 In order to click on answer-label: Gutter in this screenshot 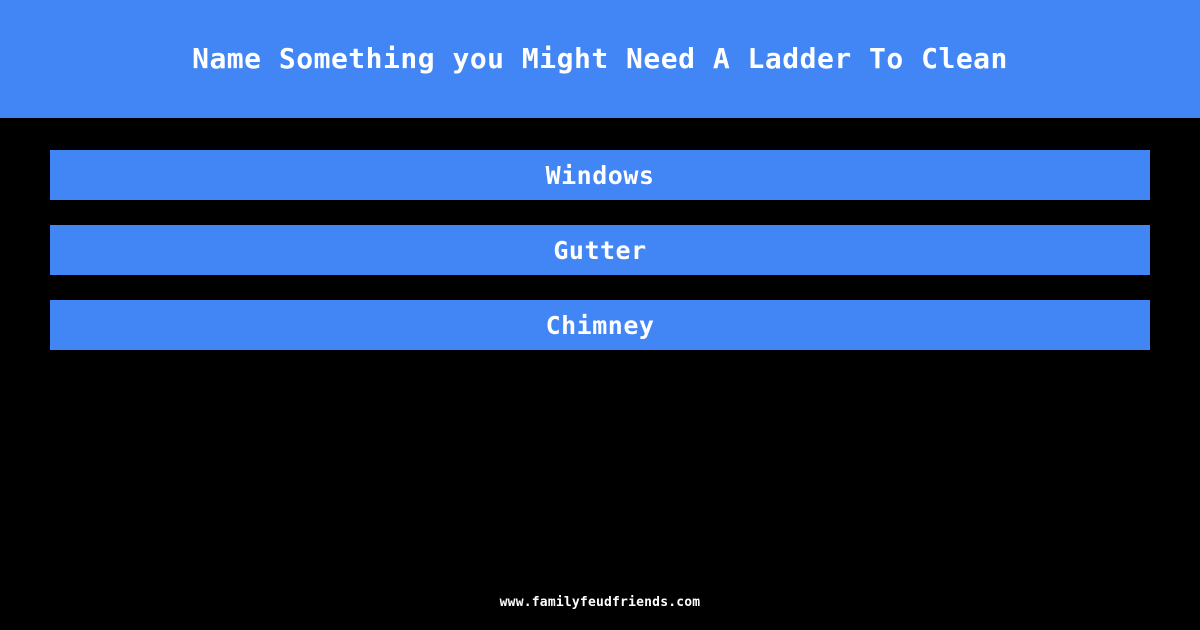, I will do `click(600, 250)`.